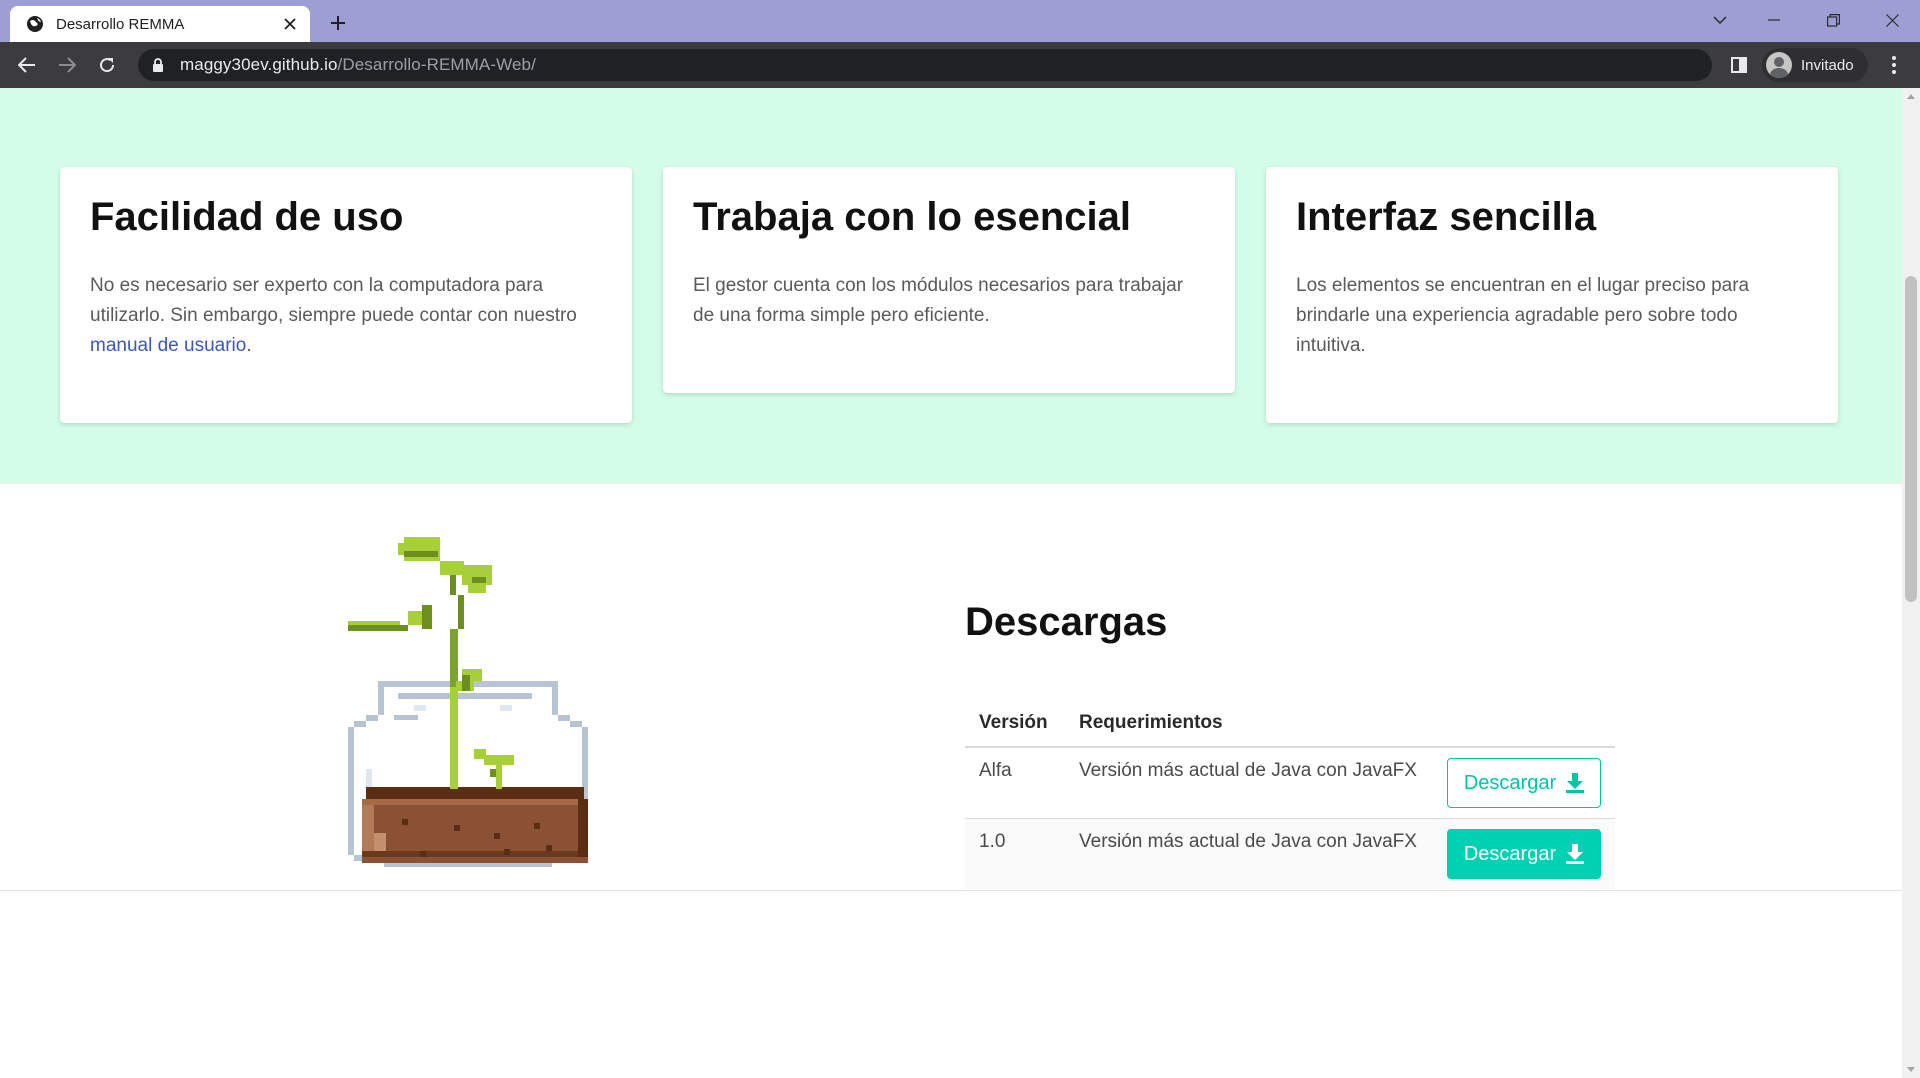  I want to click on download-1-0-button: Descargar, so click(1524, 854).